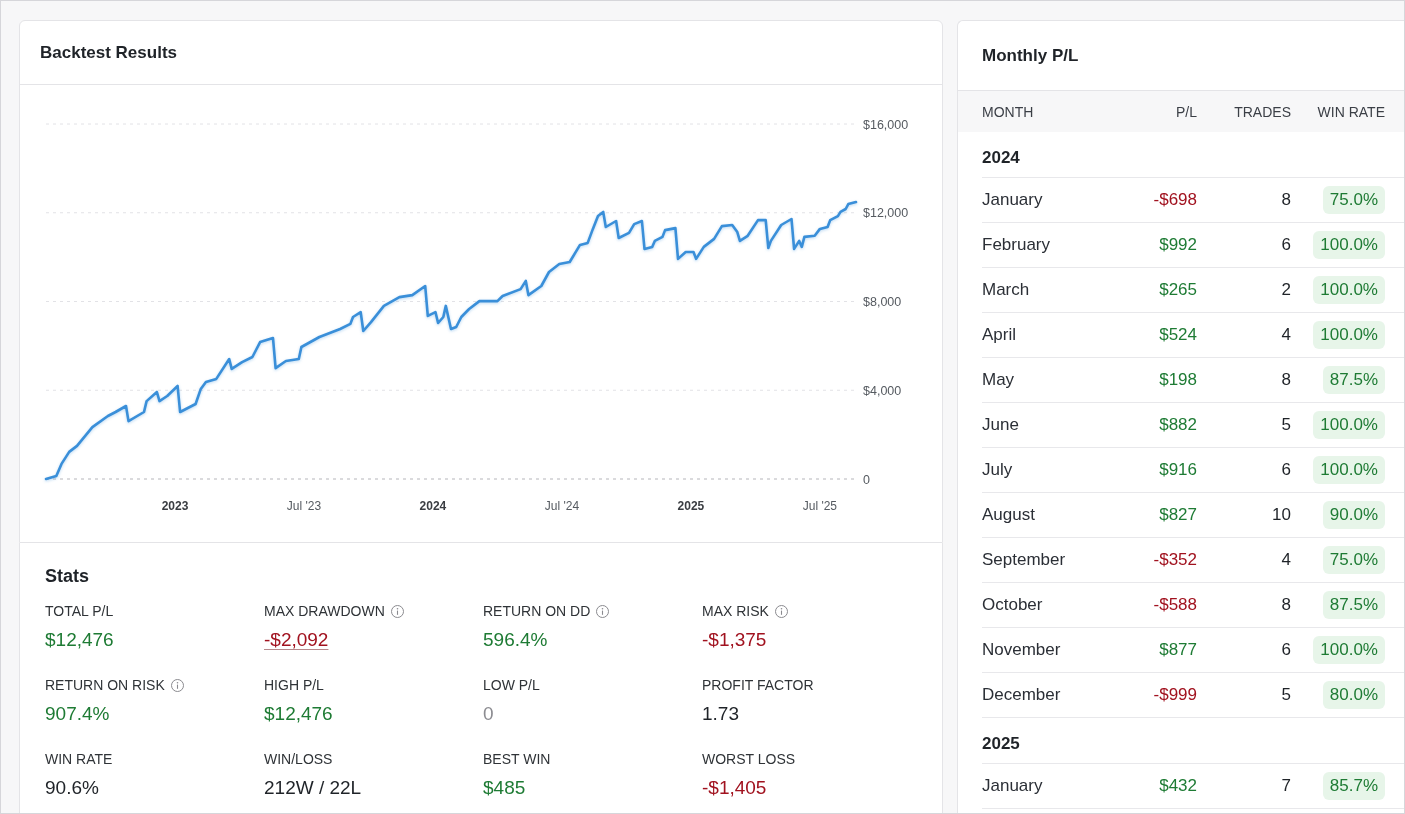 The width and height of the screenshot is (1405, 814). What do you see at coordinates (1177, 786) in the screenshot?
I see `pl-value: $432` at bounding box center [1177, 786].